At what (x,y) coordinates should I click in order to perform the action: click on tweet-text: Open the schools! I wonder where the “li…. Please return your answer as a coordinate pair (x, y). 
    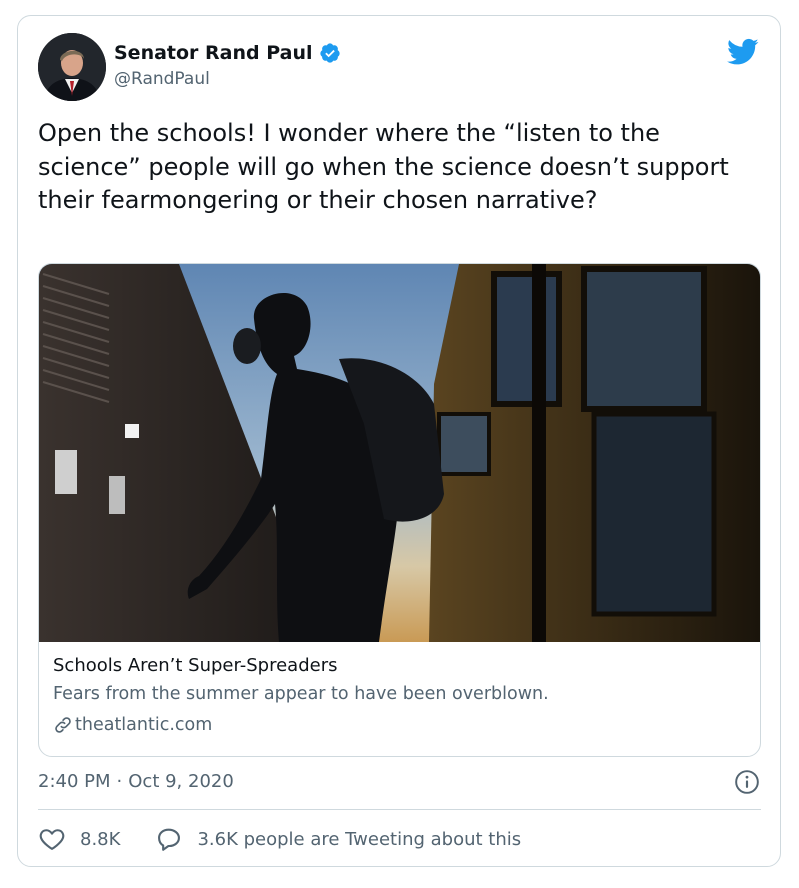
    Looking at the image, I should click on (383, 166).